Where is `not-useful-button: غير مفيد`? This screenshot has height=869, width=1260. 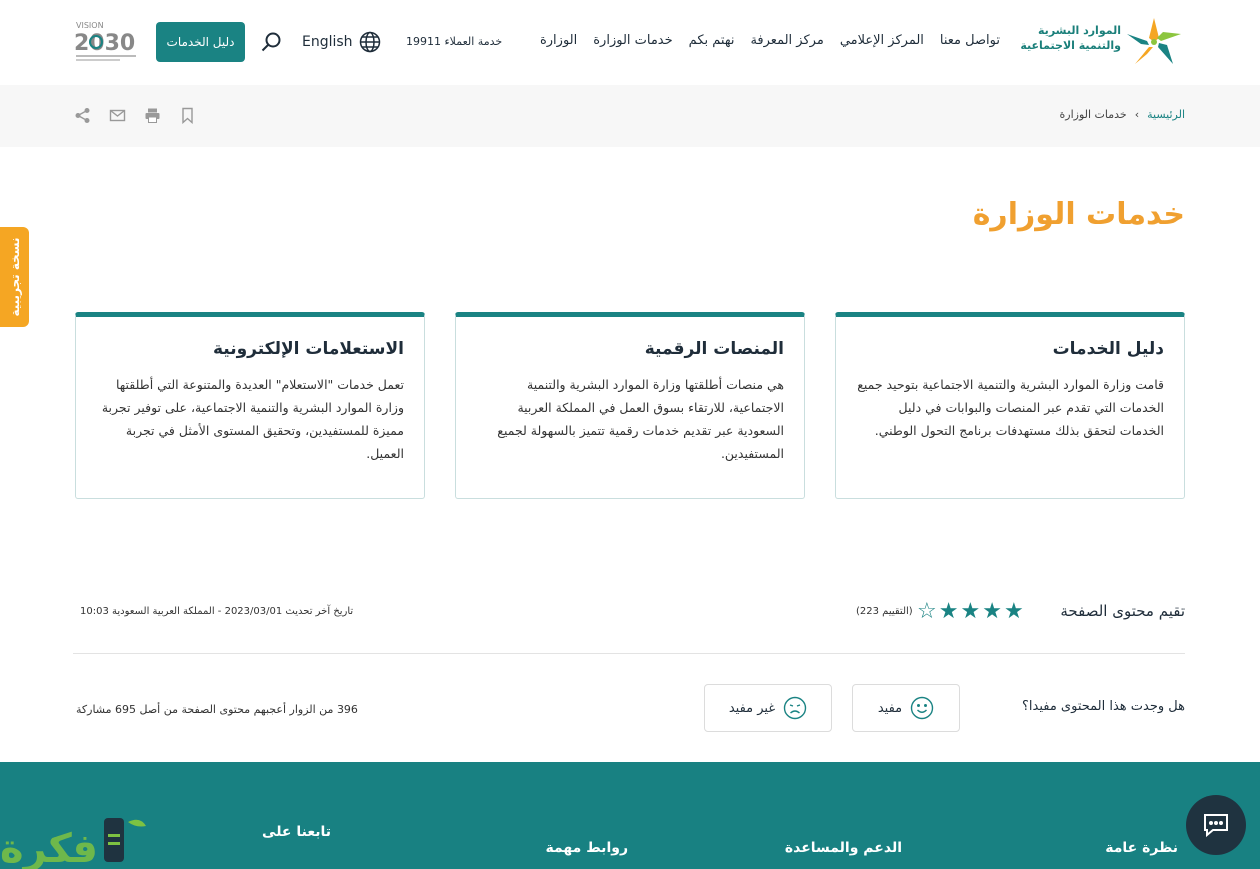 not-useful-button: غير مفيد is located at coordinates (768, 708).